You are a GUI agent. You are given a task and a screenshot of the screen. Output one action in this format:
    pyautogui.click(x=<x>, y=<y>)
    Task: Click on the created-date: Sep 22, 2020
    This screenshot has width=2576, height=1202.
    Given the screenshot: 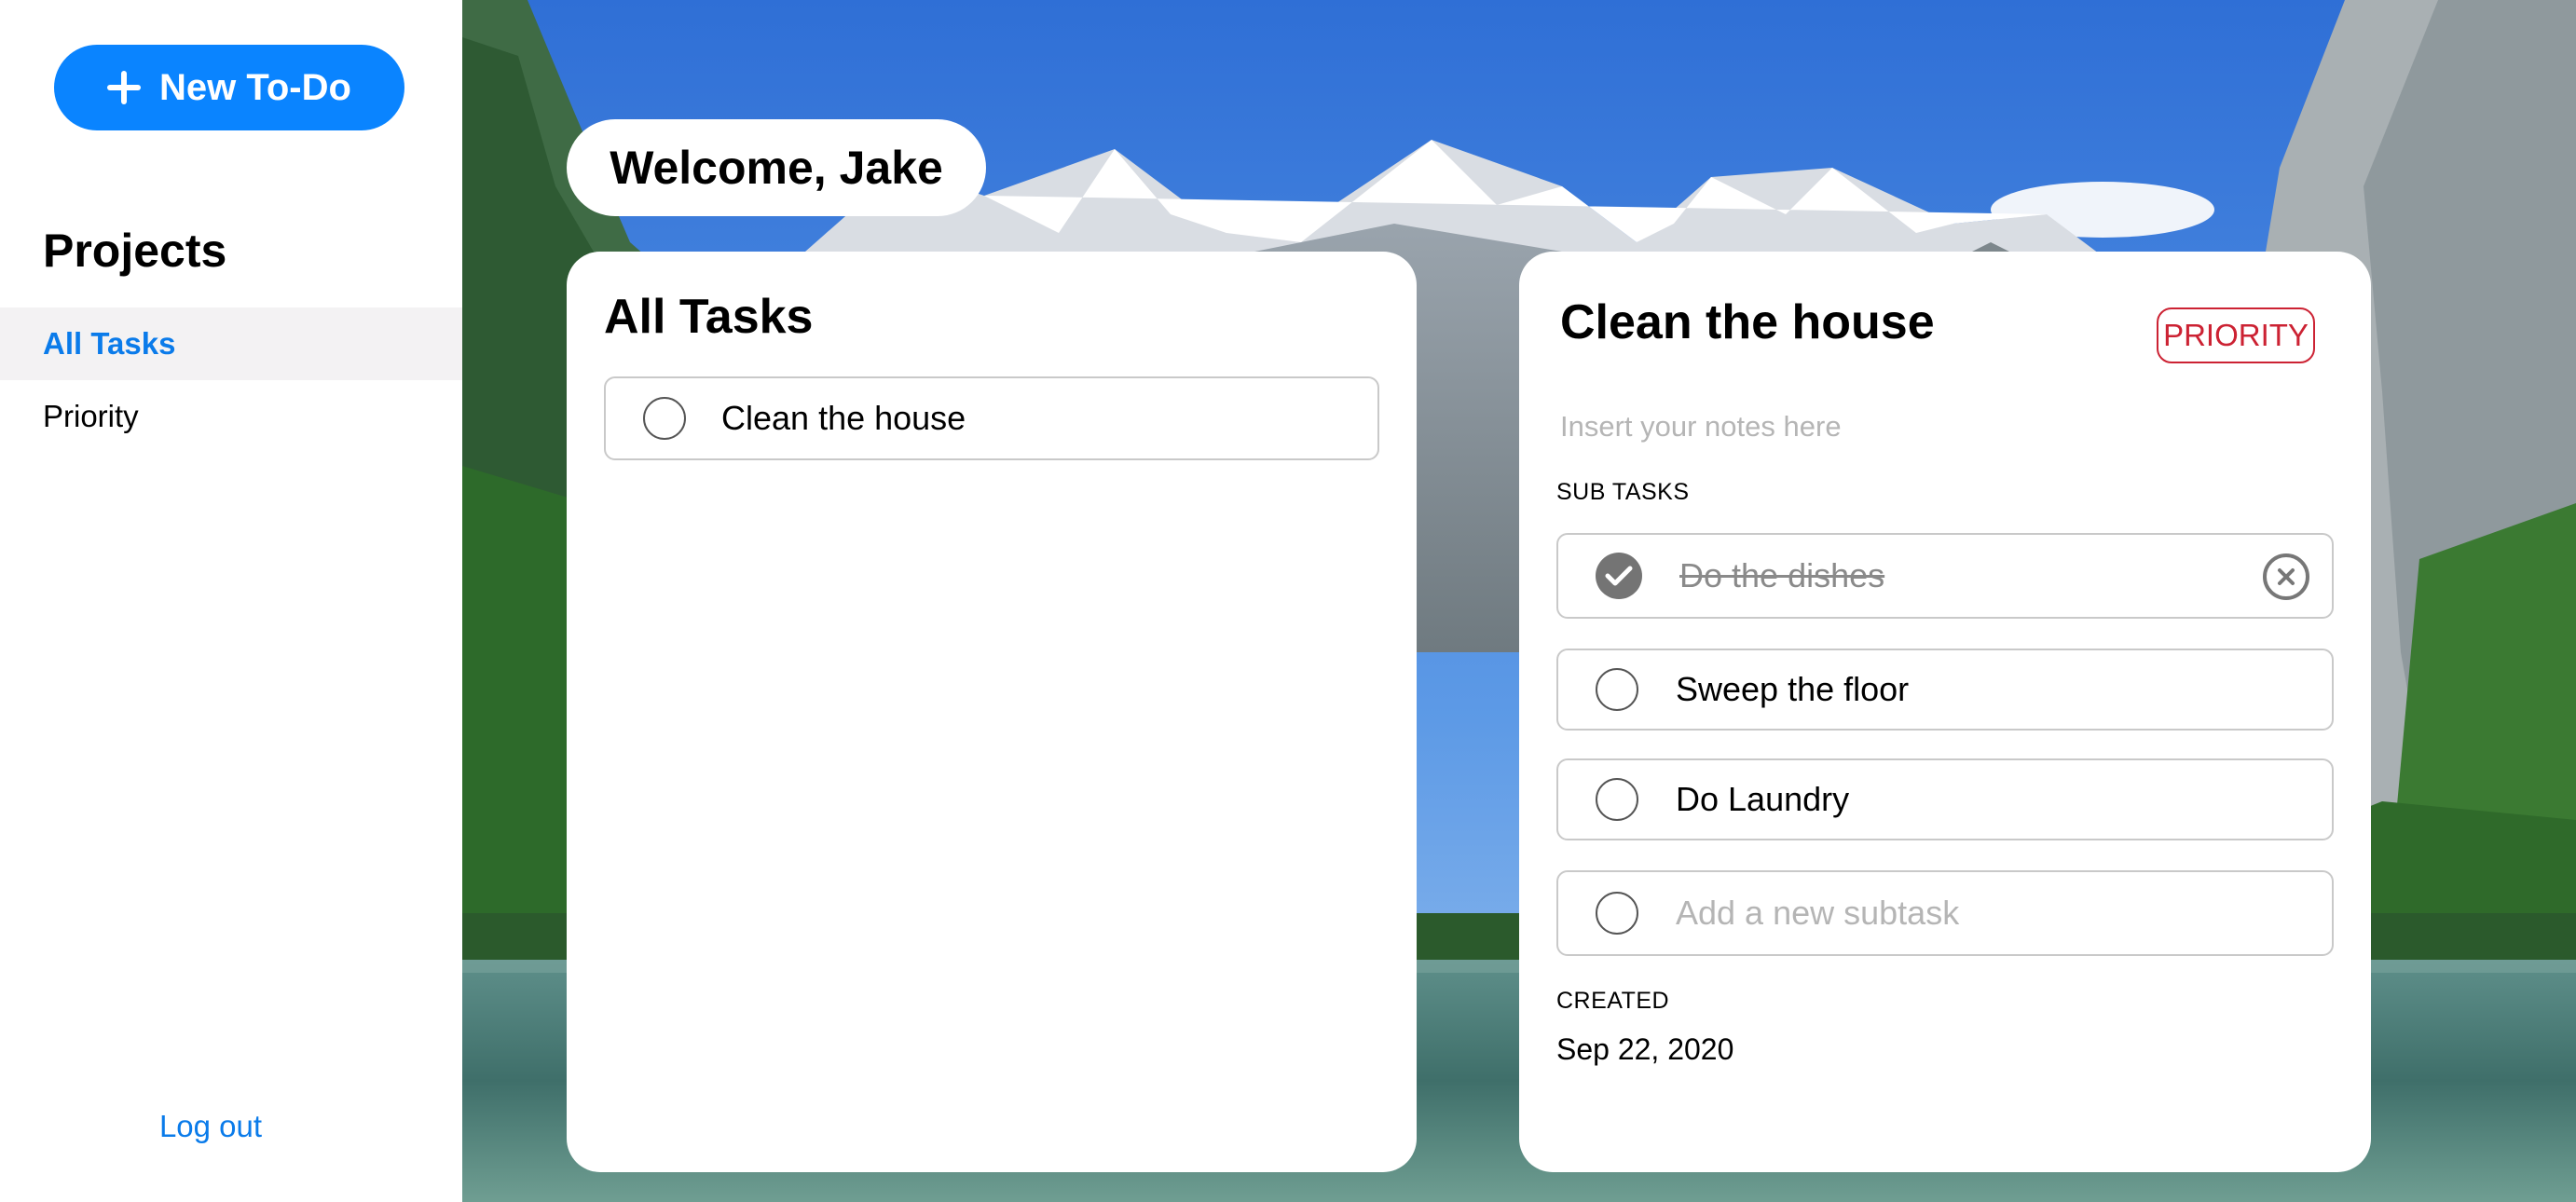 What is the action you would take?
    pyautogui.click(x=1645, y=1049)
    